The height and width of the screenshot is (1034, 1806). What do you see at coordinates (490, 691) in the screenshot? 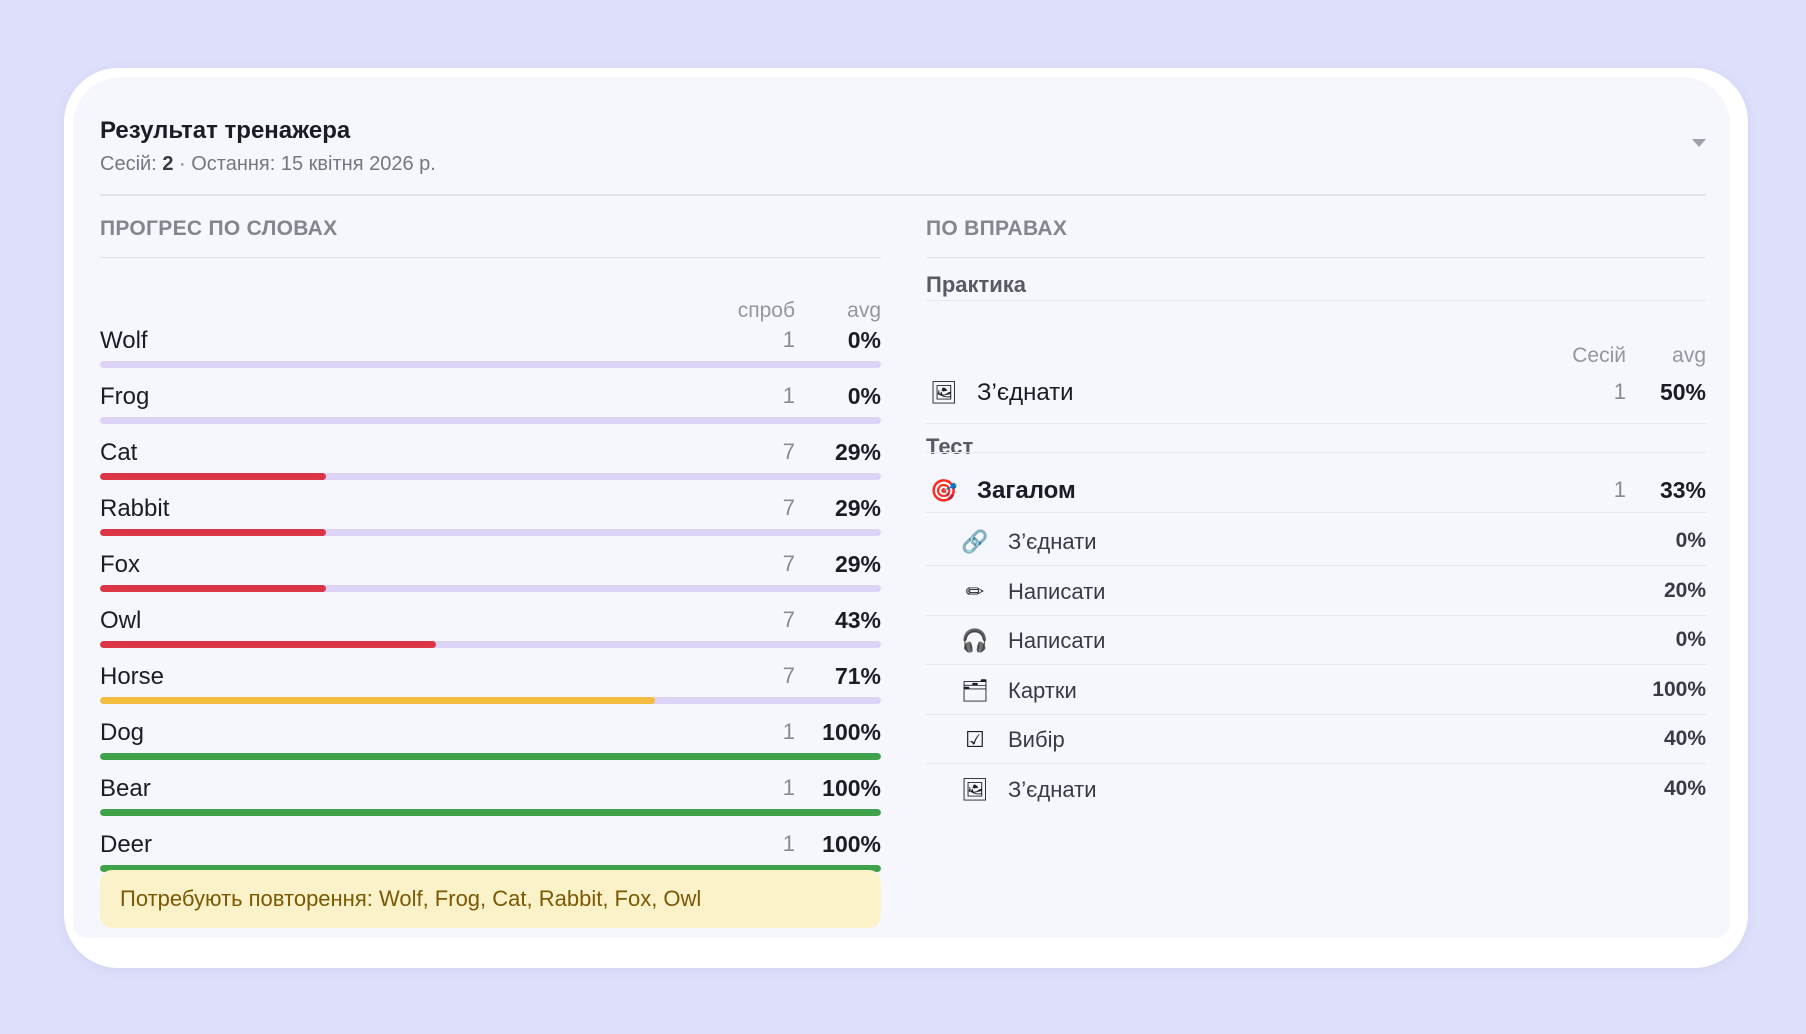
I see `word-row: Horse 7 71%` at bounding box center [490, 691].